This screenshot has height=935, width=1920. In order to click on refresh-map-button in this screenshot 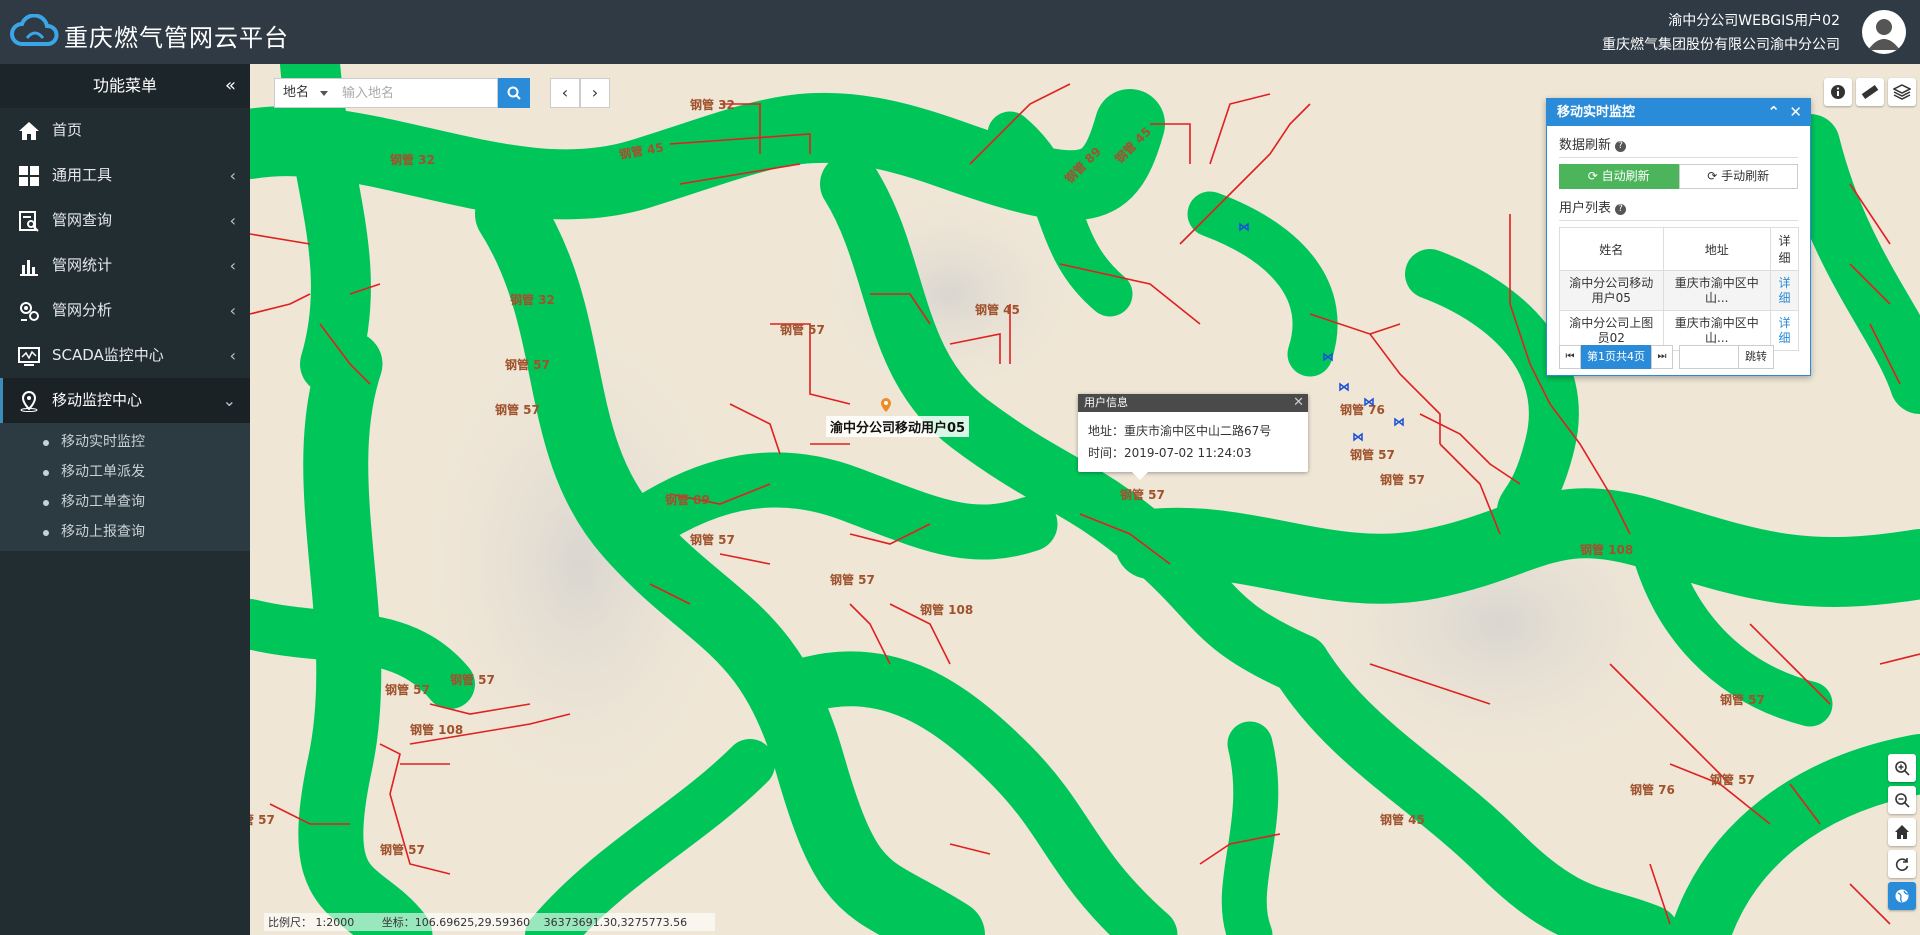, I will do `click(1902, 864)`.